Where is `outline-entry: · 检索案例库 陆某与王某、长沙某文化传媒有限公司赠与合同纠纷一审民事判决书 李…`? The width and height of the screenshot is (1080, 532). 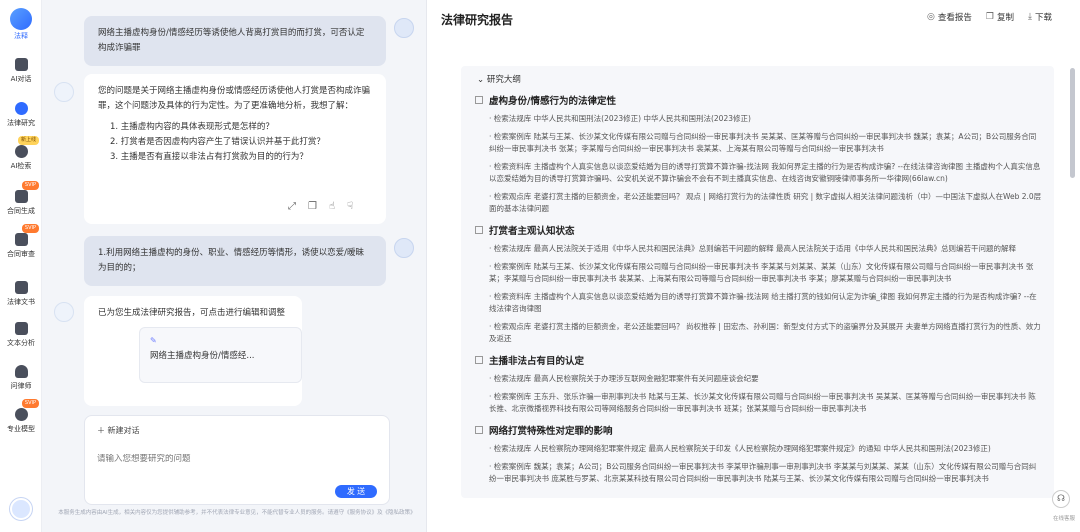
outline-entry: · 检索案例库 陆某与王某、长沙某文化传媒有限公司赠与合同纠纷一审民事判决书 李… is located at coordinates (761, 272).